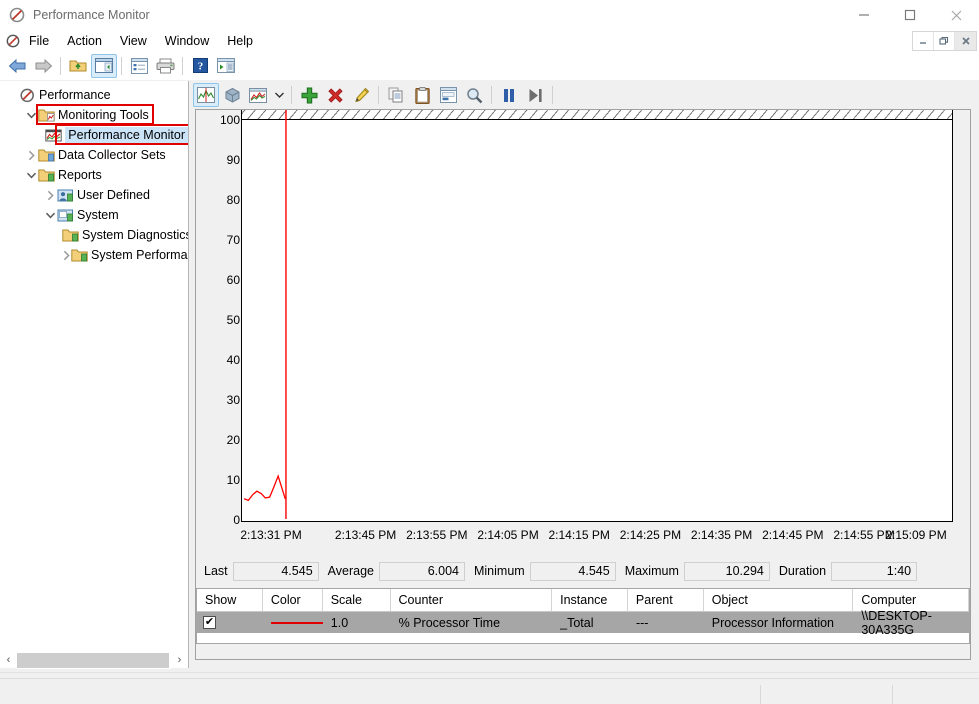 The image size is (979, 704). I want to click on action-pane-icon, so click(226, 66).